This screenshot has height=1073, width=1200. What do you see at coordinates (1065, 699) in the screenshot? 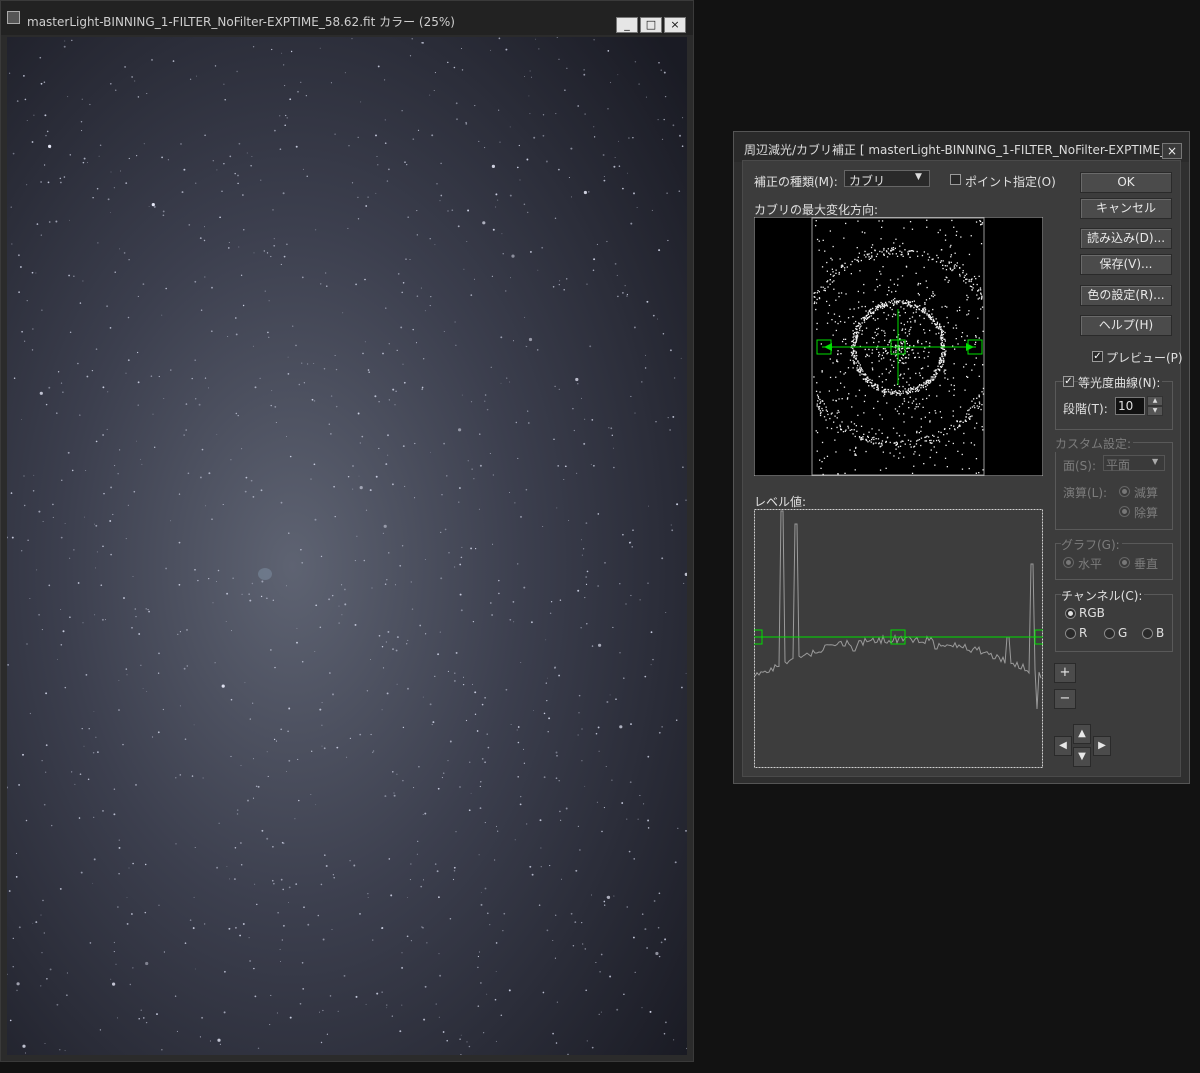
I see `zoom-out-button: −` at bounding box center [1065, 699].